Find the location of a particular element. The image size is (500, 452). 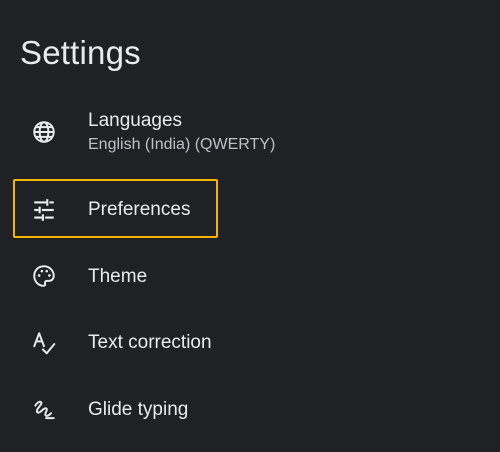

settings-item-theme: Theme is located at coordinates (250, 277).